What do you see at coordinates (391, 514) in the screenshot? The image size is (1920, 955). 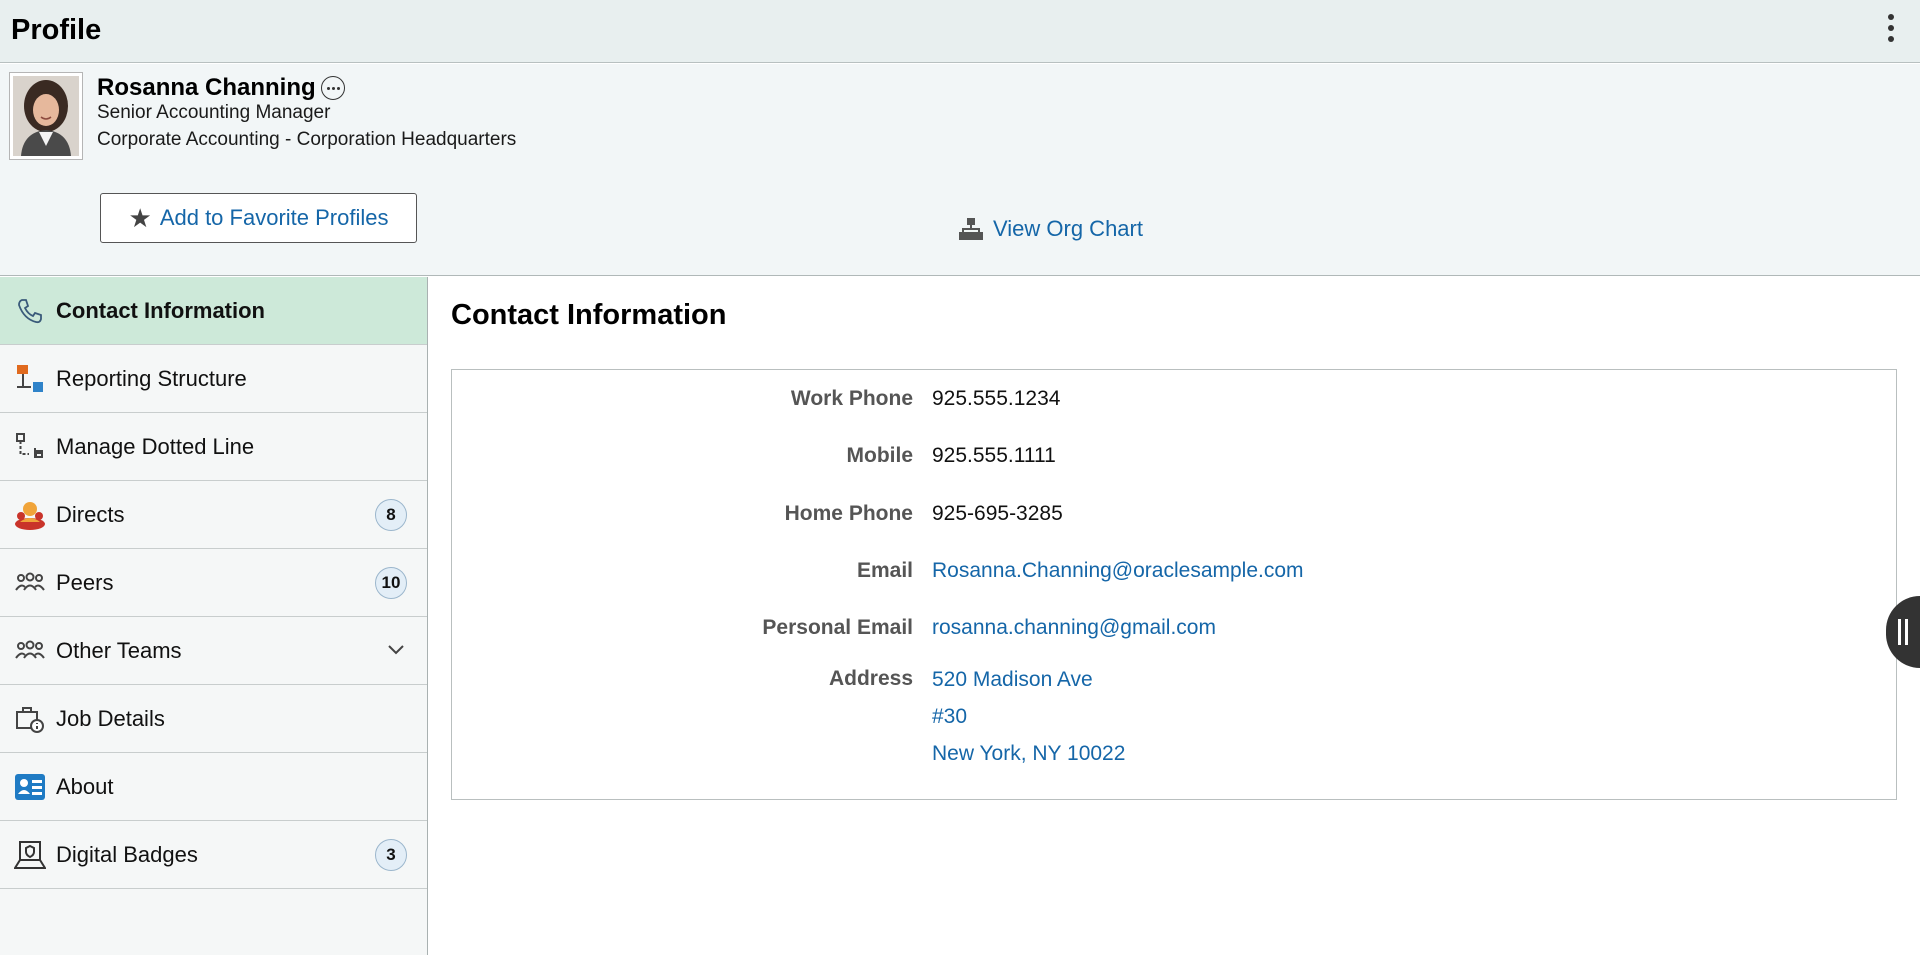 I see `directs-count-badge: 8` at bounding box center [391, 514].